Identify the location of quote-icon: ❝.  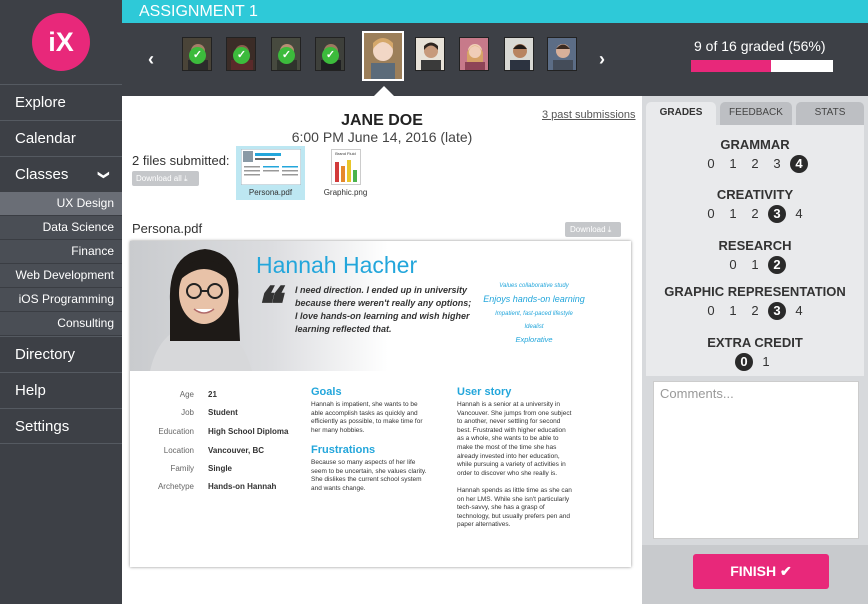
(267, 305).